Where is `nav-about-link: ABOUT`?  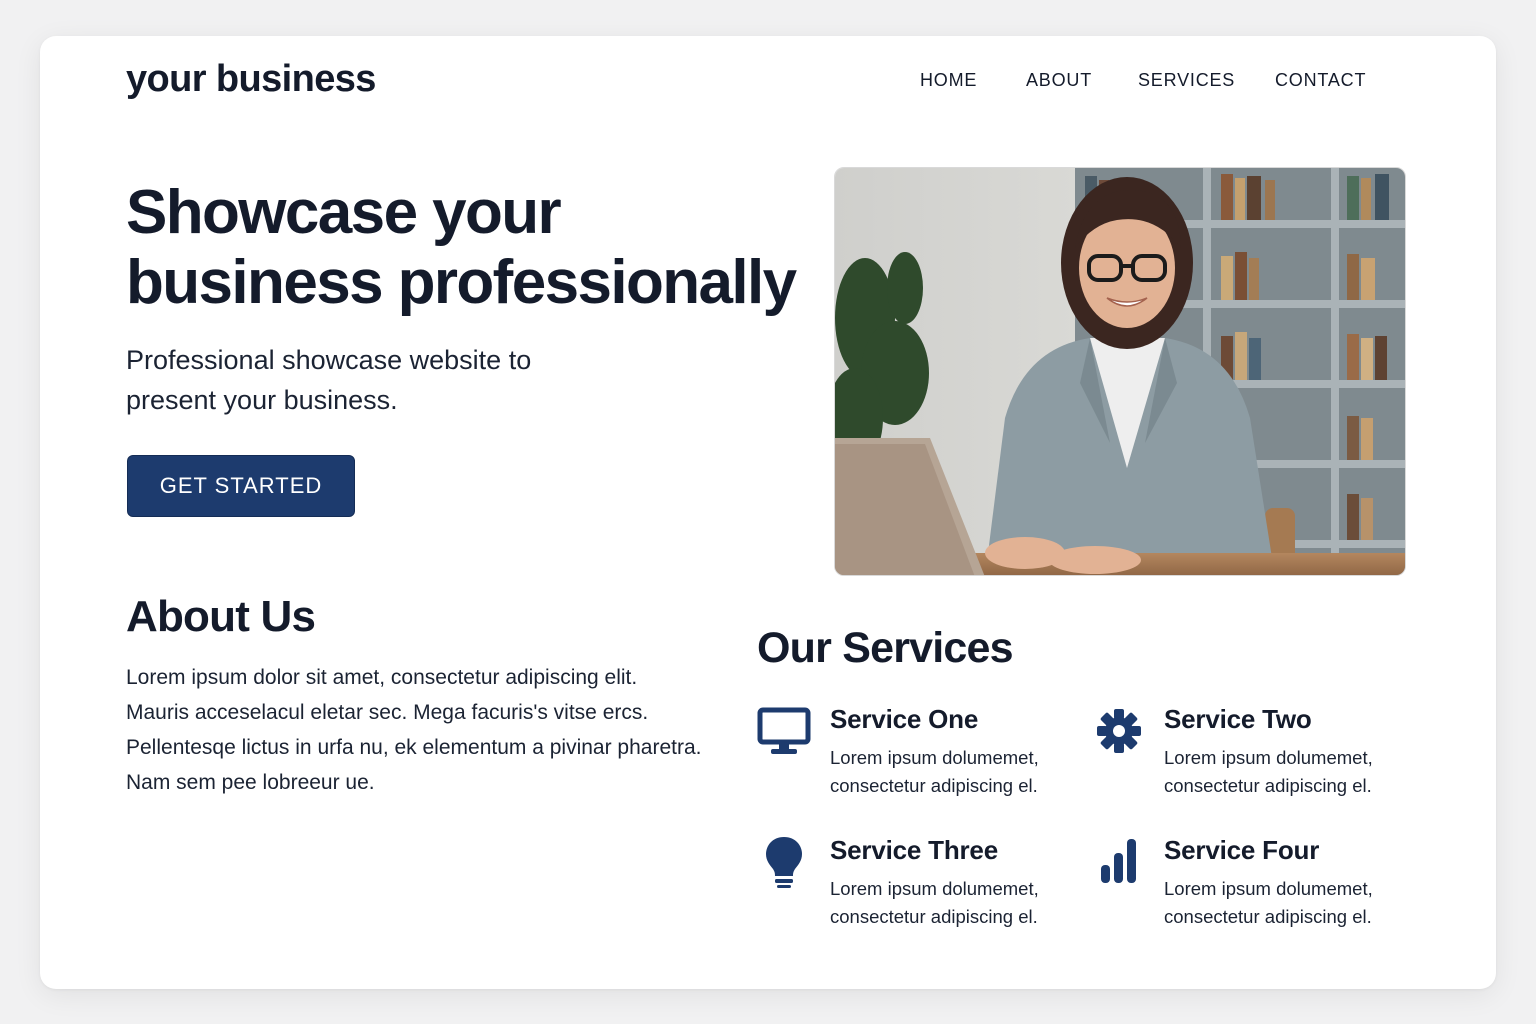
nav-about-link: ABOUT is located at coordinates (1059, 80).